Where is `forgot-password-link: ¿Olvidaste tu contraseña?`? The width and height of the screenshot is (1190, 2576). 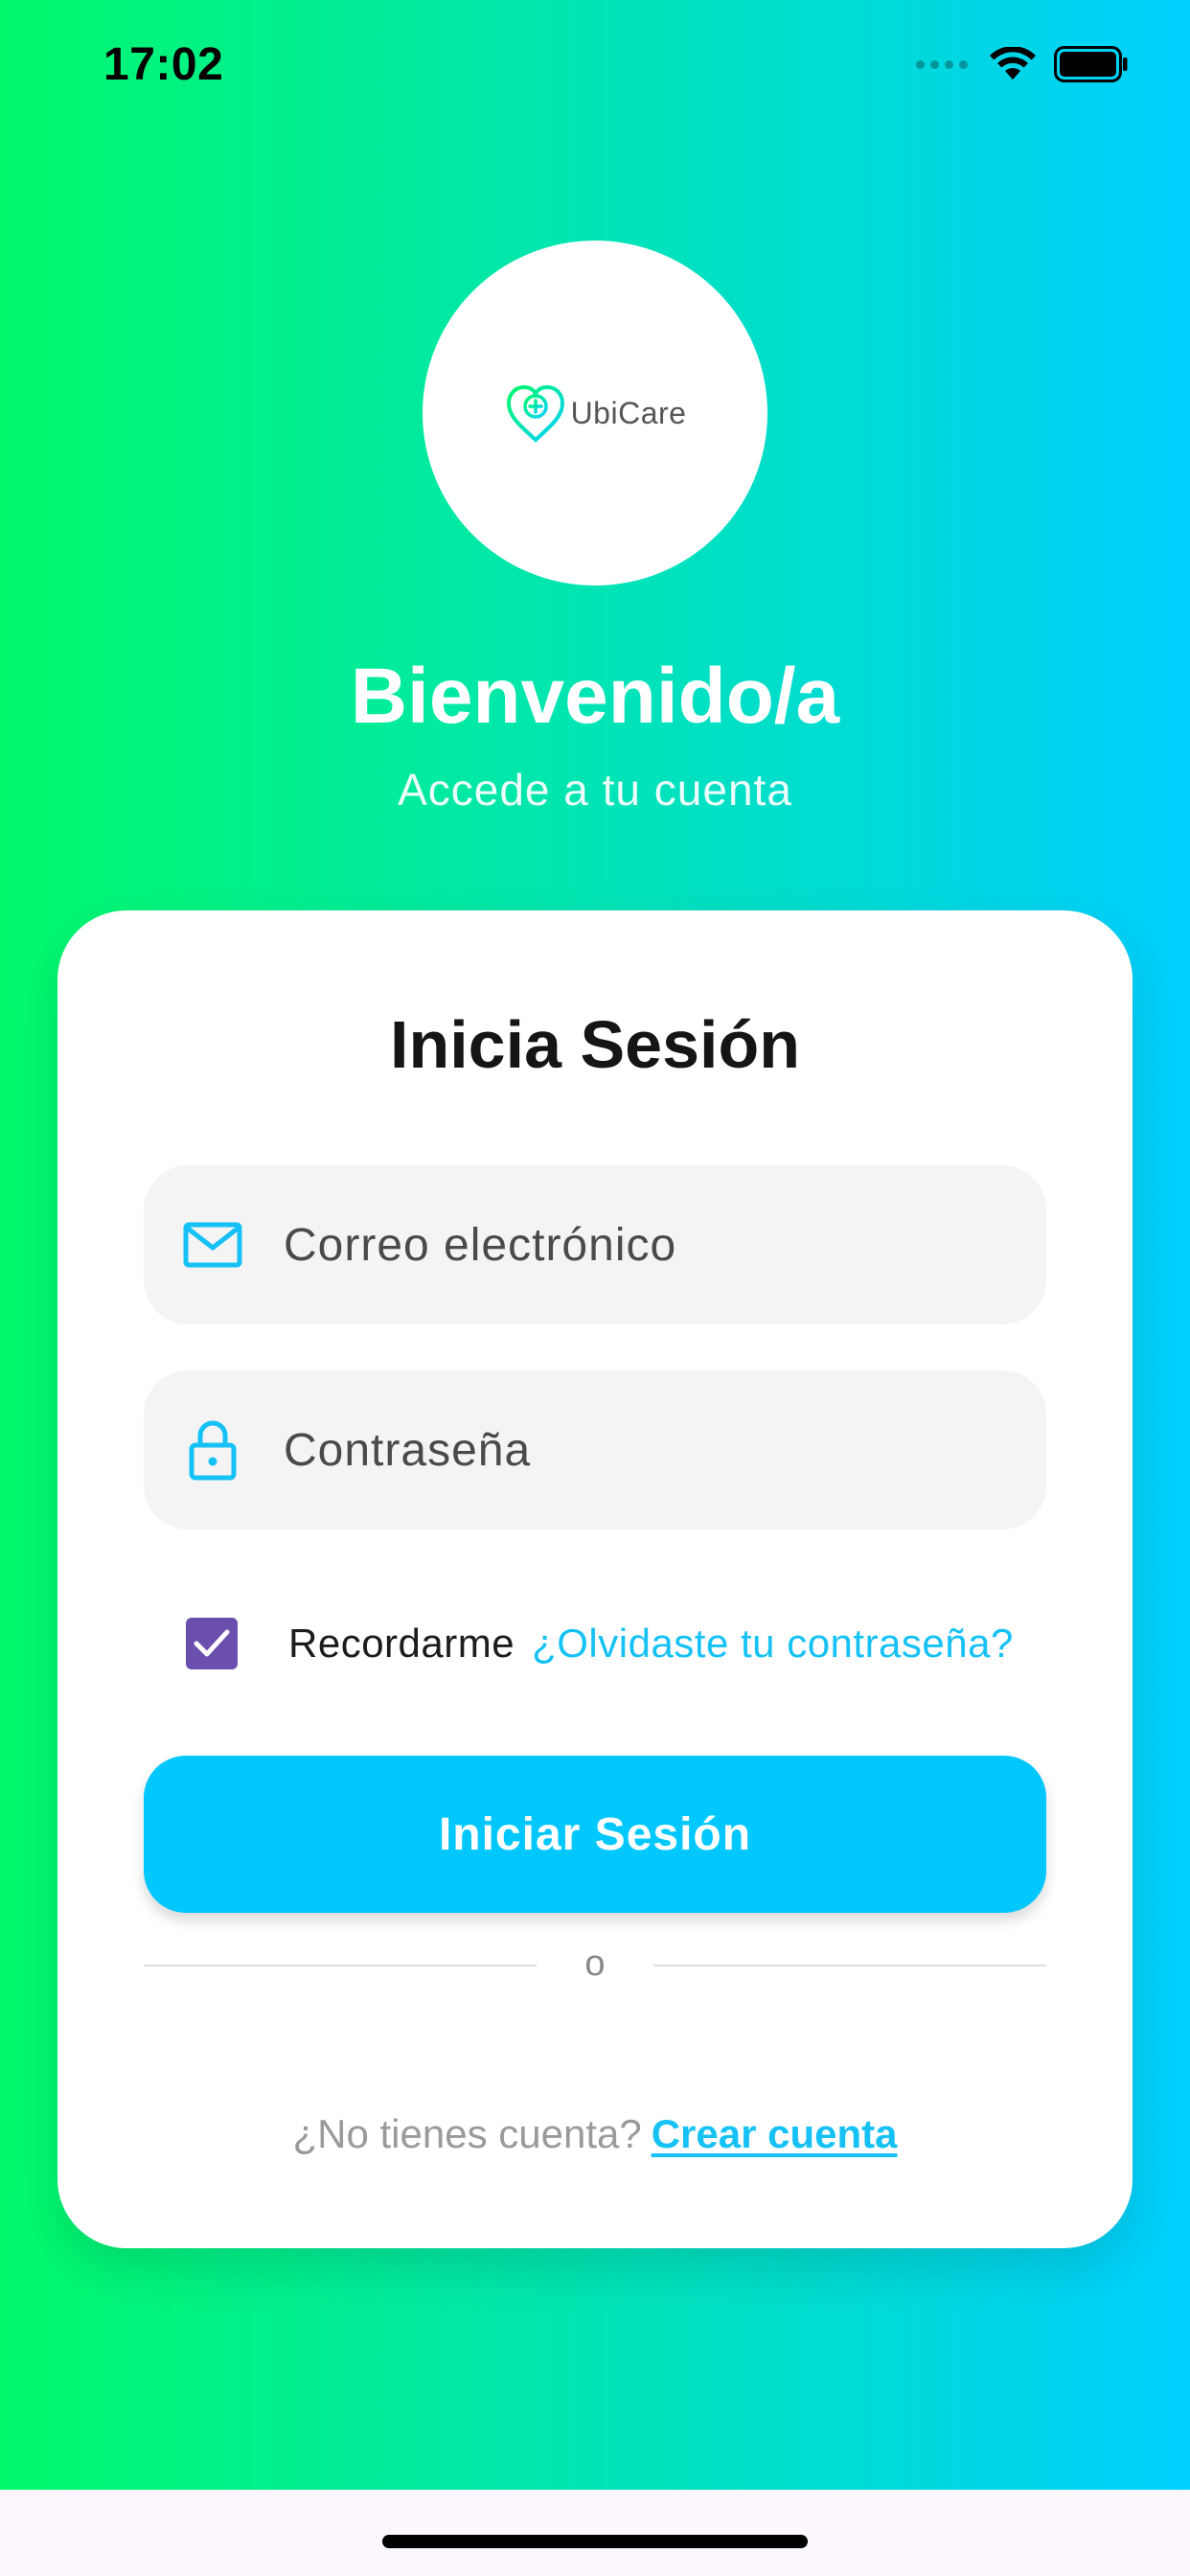 forgot-password-link: ¿Olvidaste tu contraseña? is located at coordinates (773, 1644).